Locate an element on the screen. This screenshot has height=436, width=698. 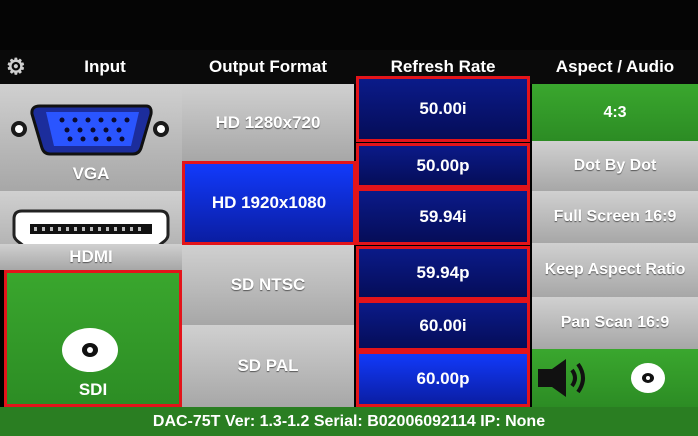
top-black-area is located at coordinates (349, 25).